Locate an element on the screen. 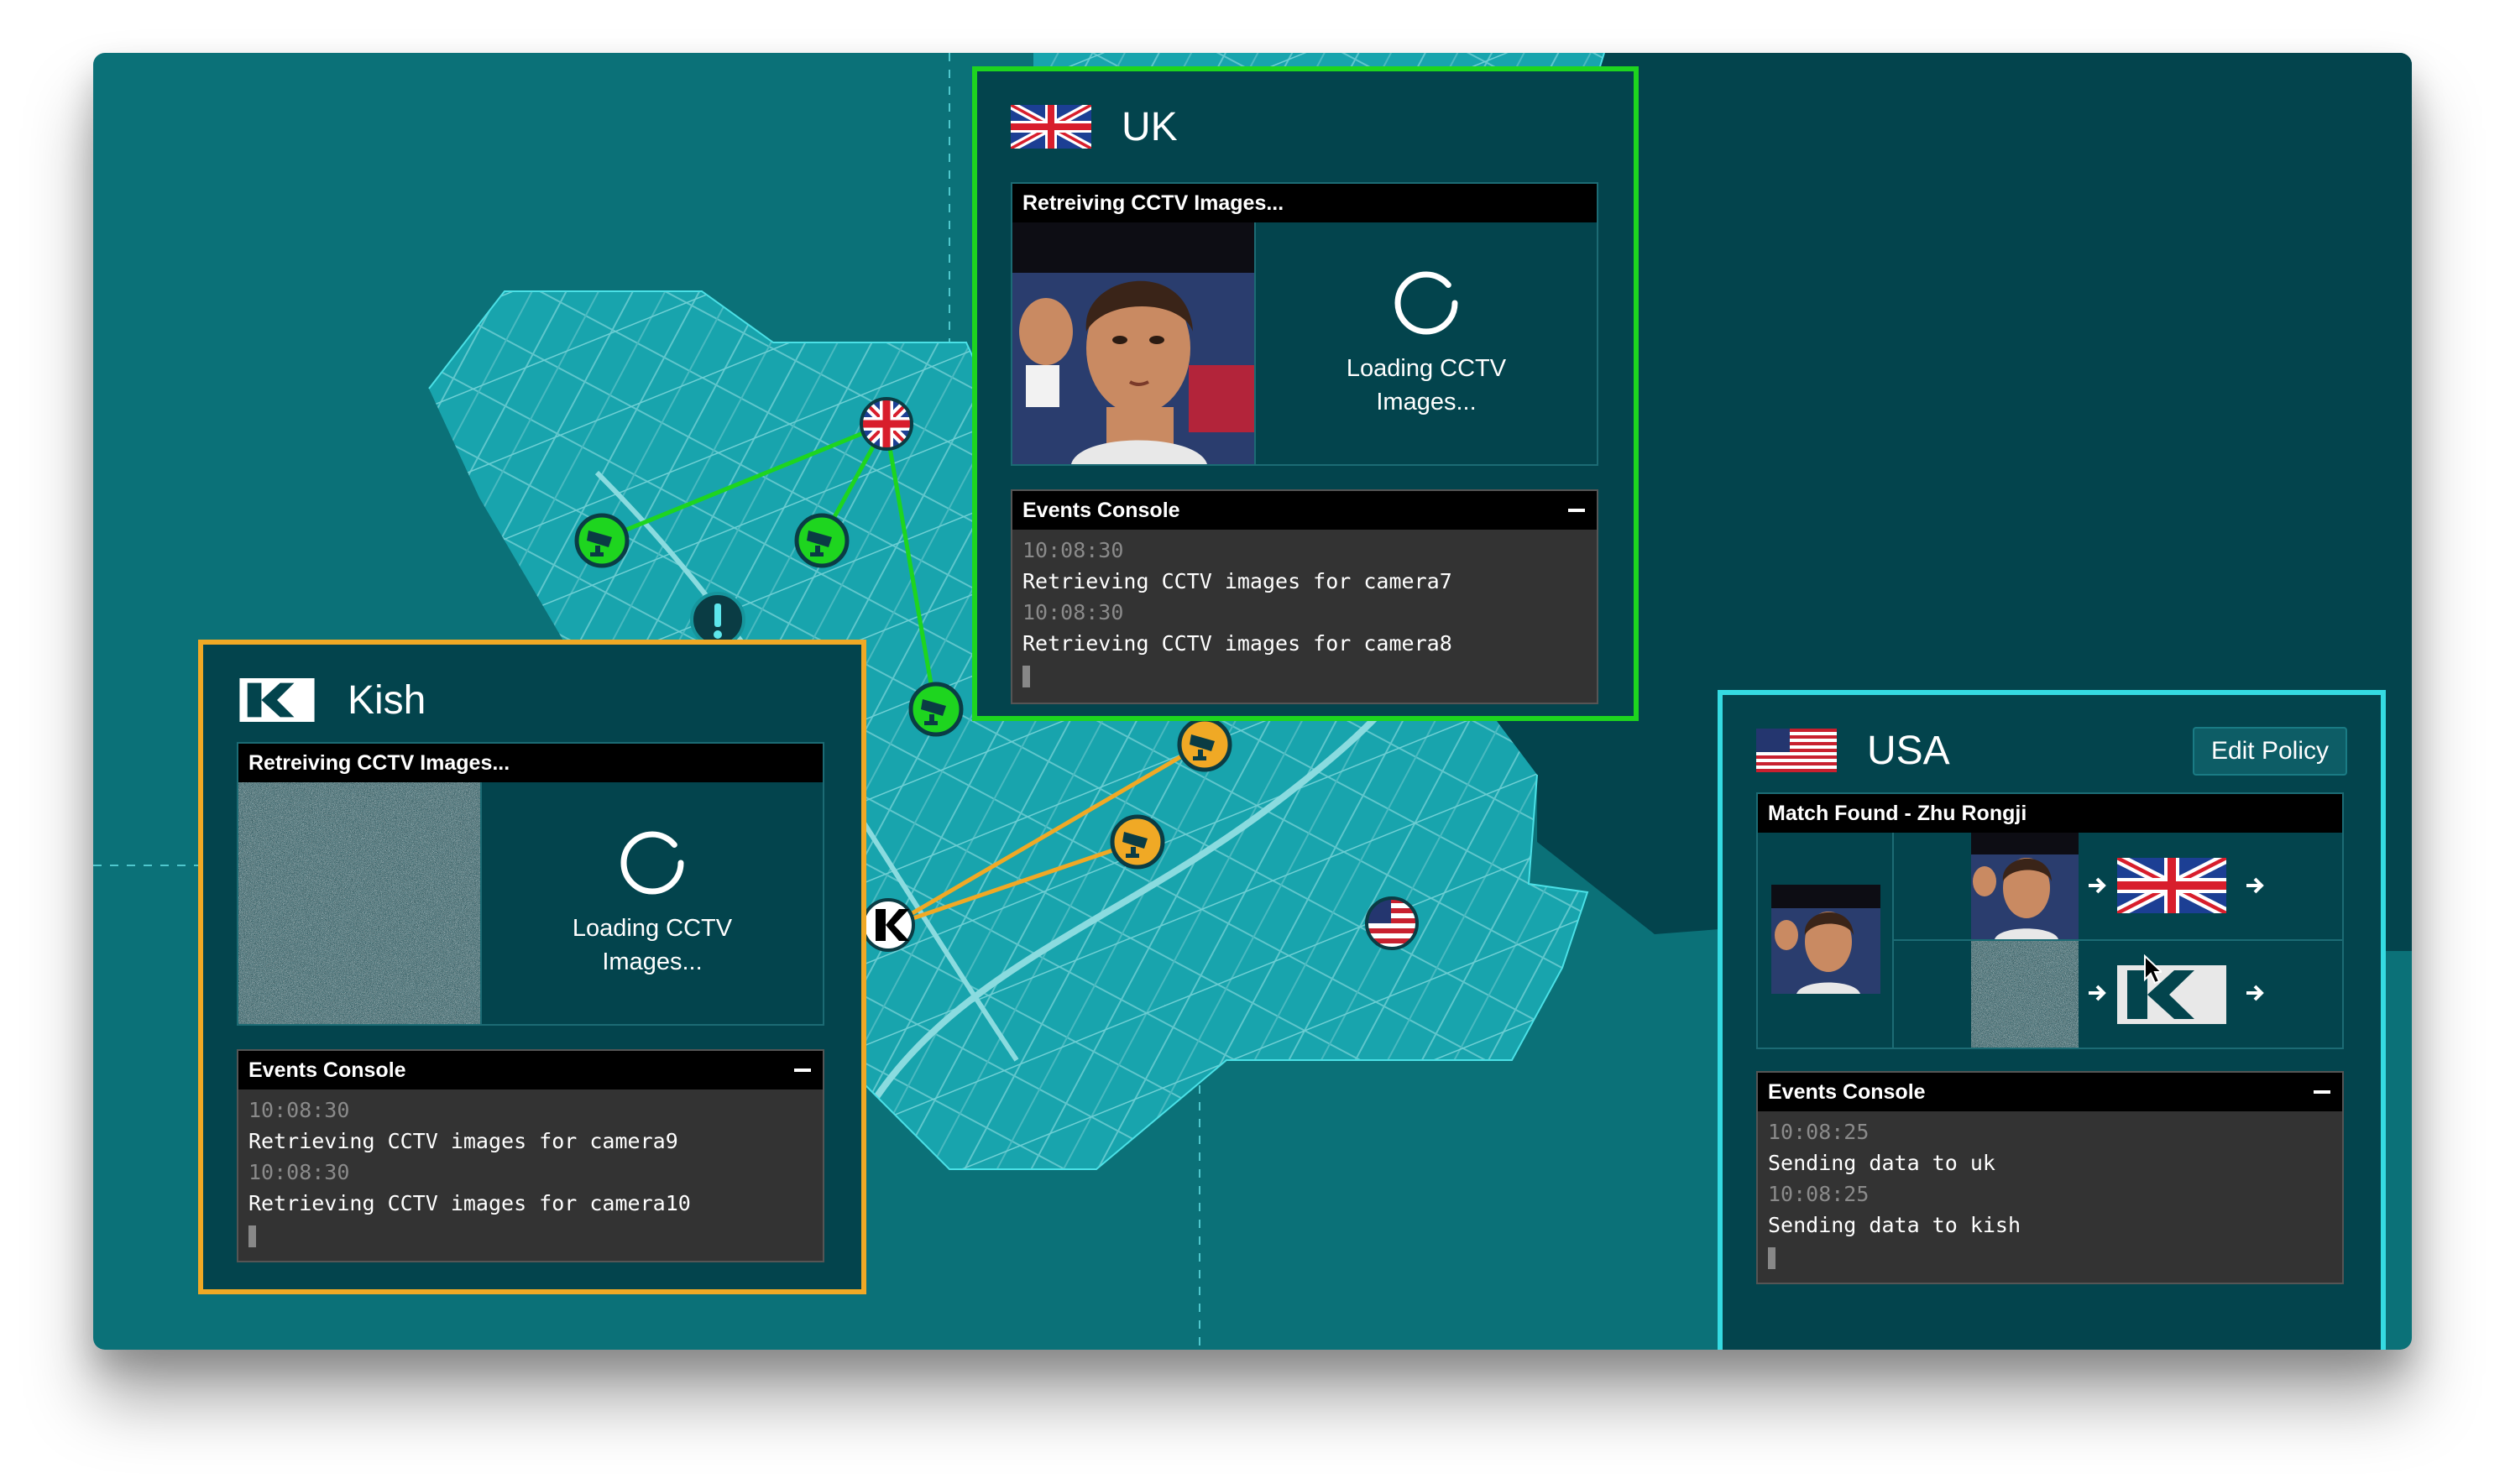  panel-title: Kish is located at coordinates (387, 700).